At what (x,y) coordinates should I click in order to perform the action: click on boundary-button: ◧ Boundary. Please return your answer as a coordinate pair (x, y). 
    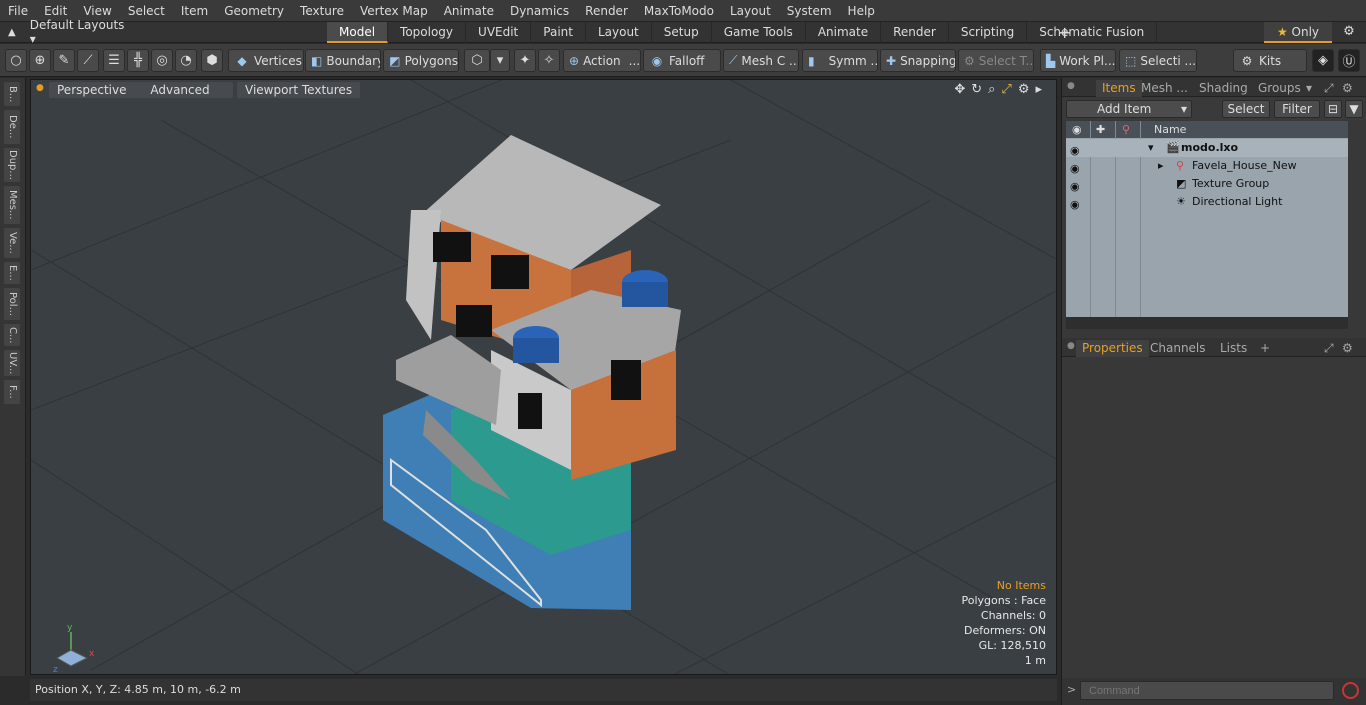
    Looking at the image, I should click on (343, 60).